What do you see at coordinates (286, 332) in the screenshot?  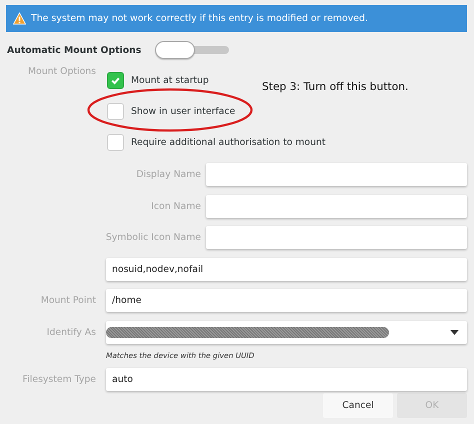 I see `dropdown` at bounding box center [286, 332].